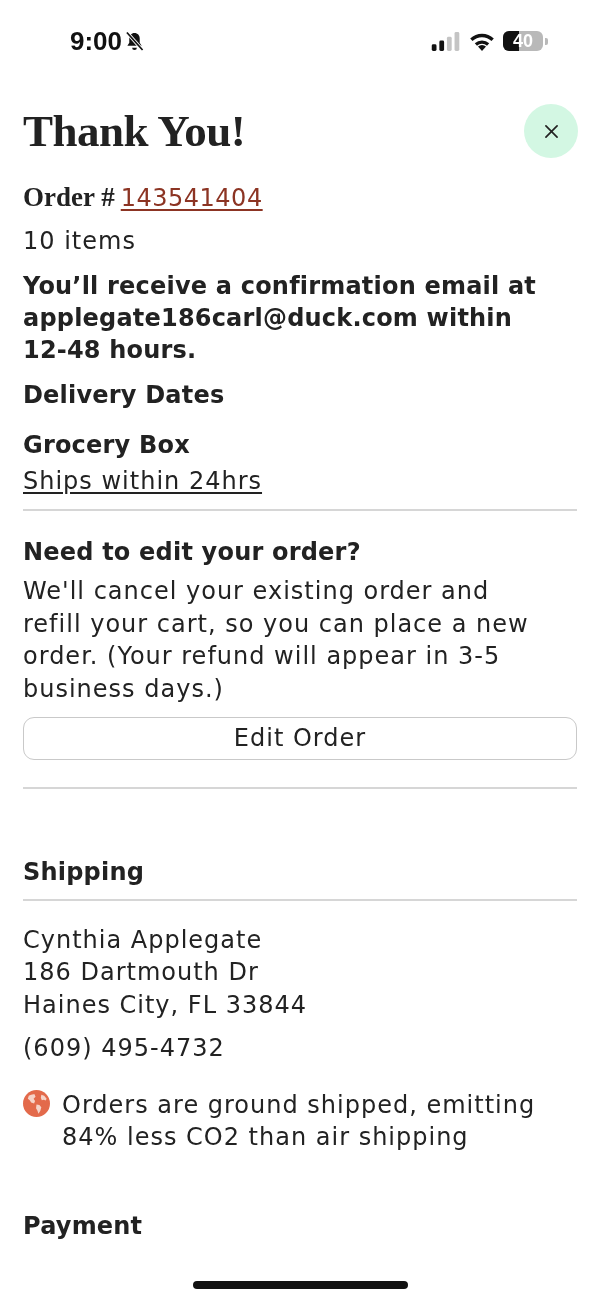 This screenshot has width=600, height=1300. Describe the element at coordinates (165, 1005) in the screenshot. I see `address-line: Haines City, FL 33844` at that location.